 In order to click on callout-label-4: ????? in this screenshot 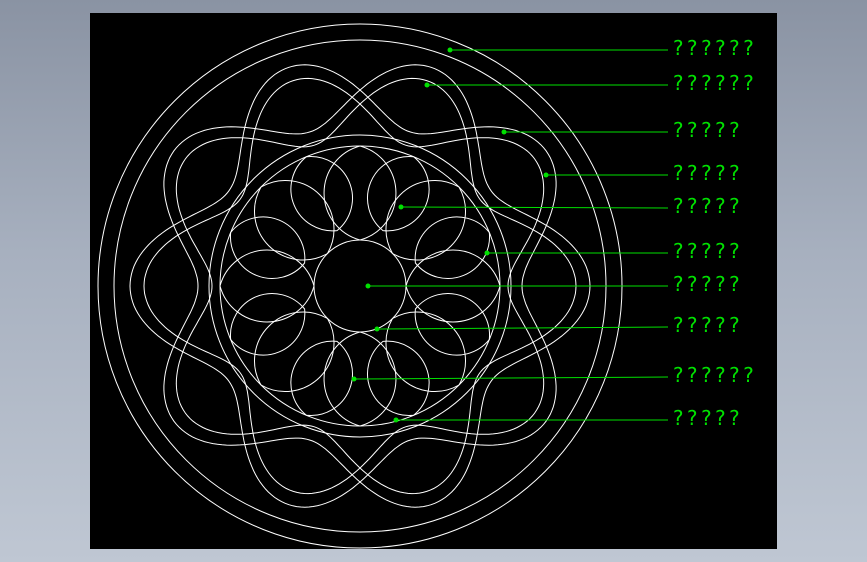, I will do `click(707, 173)`.